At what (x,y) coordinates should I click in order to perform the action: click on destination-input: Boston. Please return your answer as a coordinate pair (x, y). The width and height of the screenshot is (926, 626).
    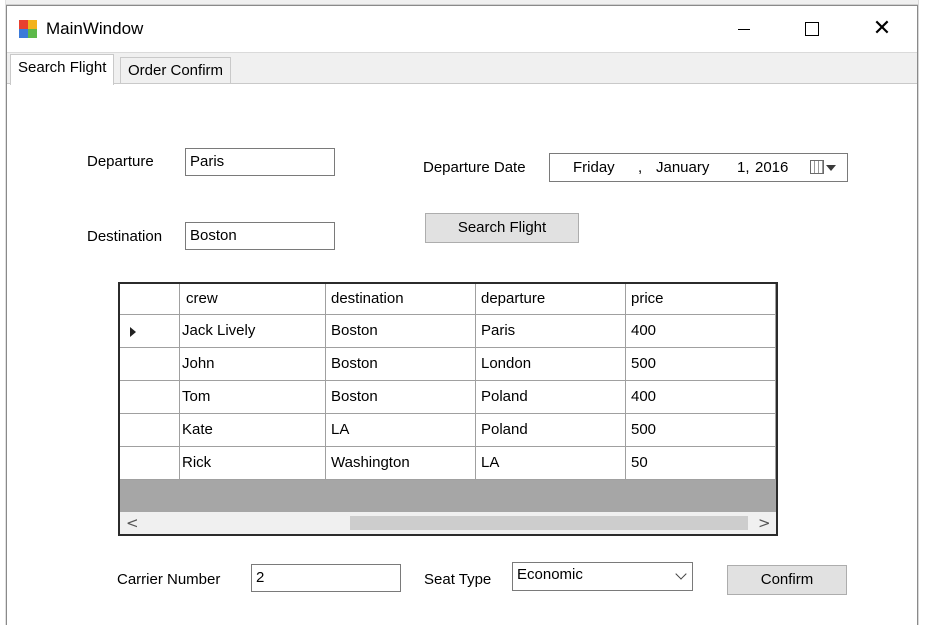
    Looking at the image, I should click on (260, 236).